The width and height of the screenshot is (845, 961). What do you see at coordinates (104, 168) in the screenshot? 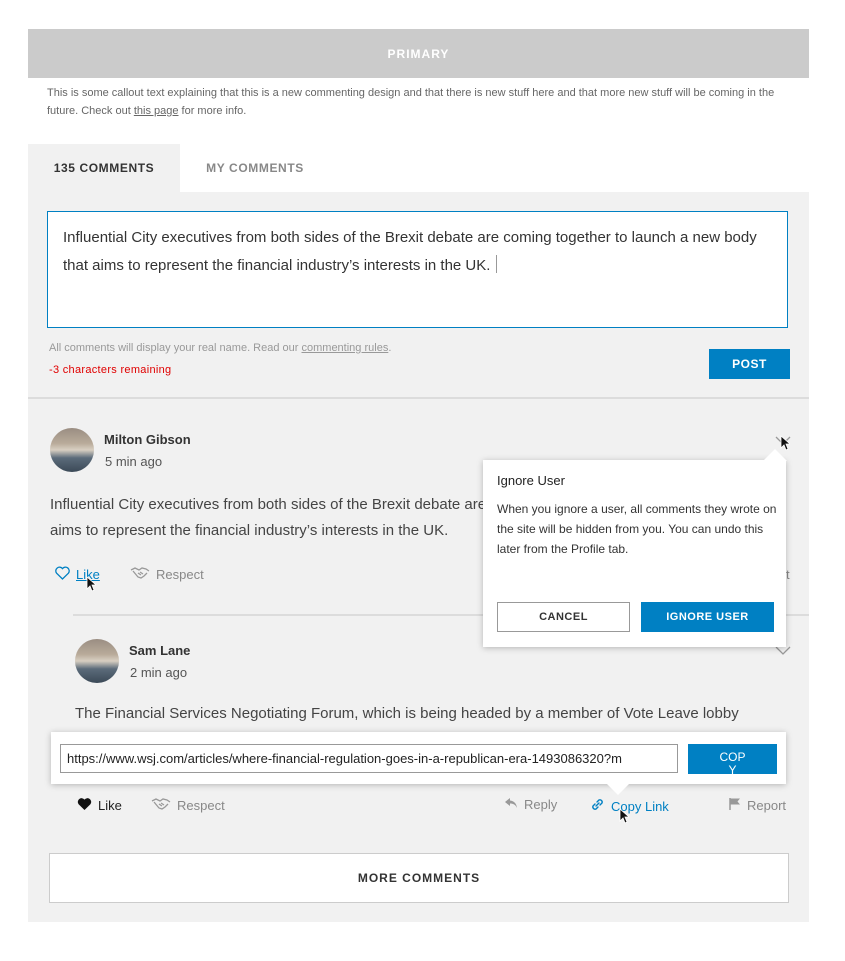
I see `tab-all-comments: 135 COMMENTS` at bounding box center [104, 168].